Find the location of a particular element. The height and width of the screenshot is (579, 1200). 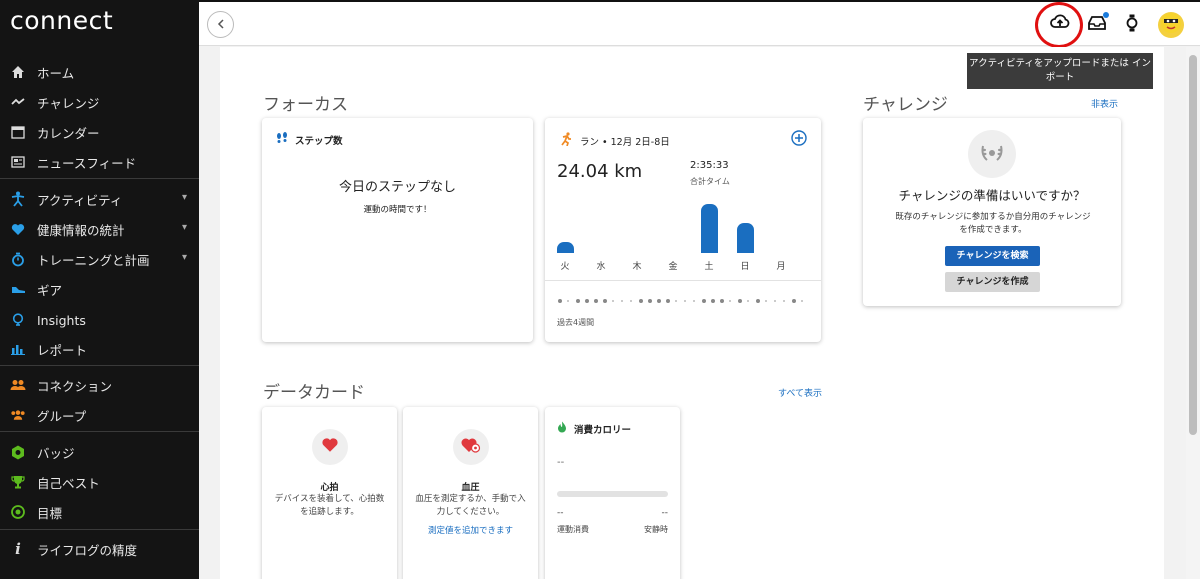

info-icon: i is located at coordinates (18, 549).